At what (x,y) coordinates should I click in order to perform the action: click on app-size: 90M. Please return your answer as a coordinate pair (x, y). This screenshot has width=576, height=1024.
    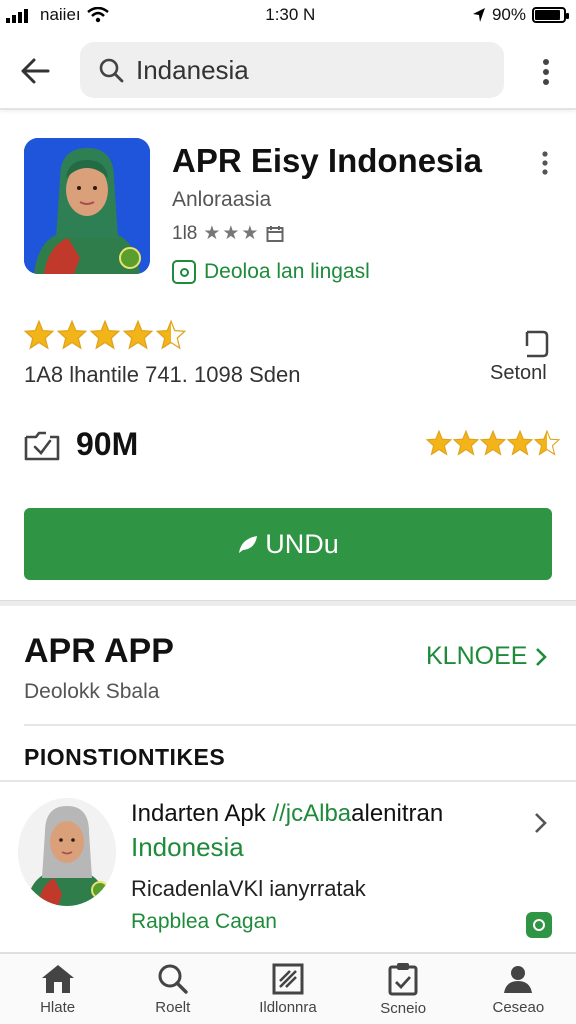
    Looking at the image, I should click on (107, 444).